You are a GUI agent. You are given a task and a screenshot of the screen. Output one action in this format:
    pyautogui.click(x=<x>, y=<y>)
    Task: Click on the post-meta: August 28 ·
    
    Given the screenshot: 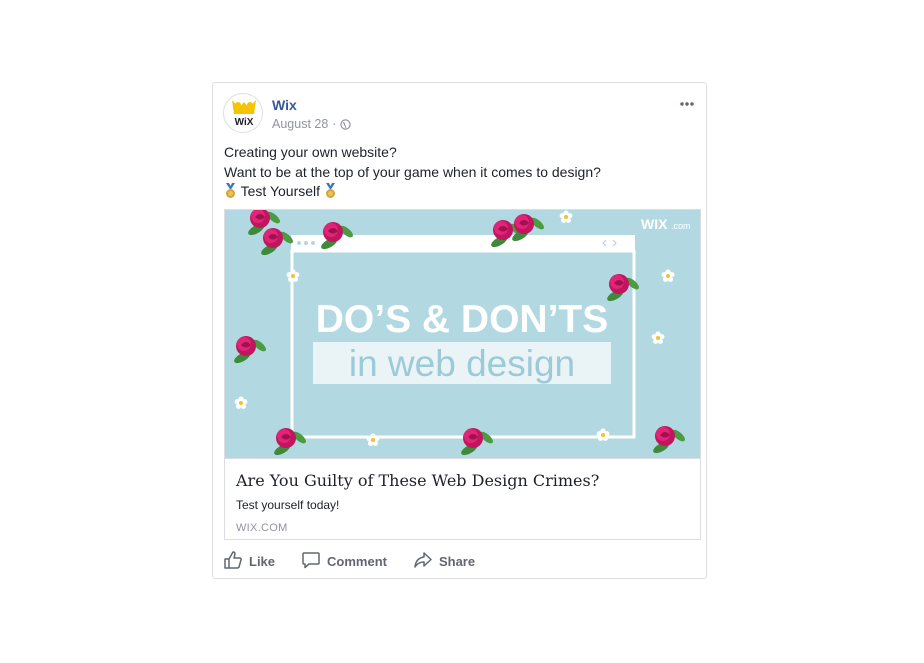 What is the action you would take?
    pyautogui.click(x=312, y=124)
    